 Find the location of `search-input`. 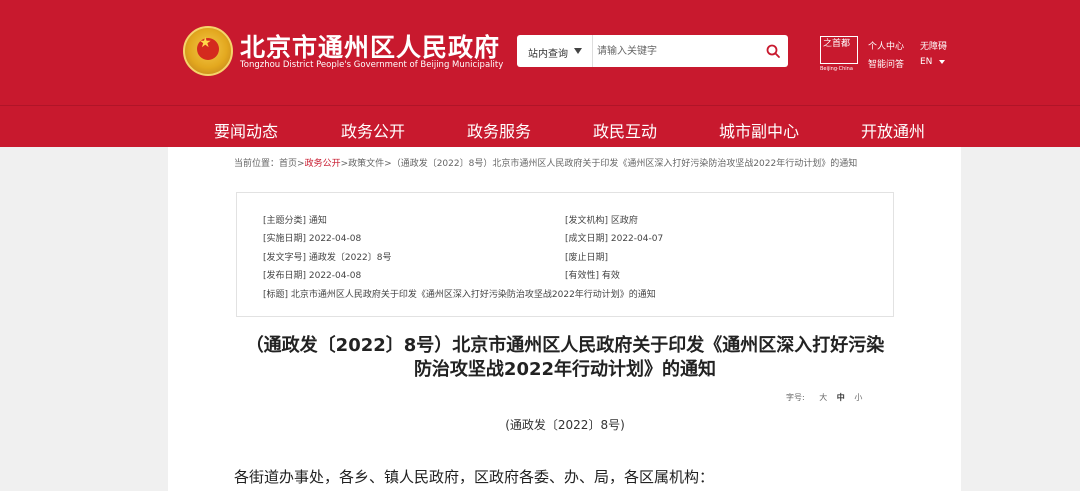

search-input is located at coordinates (677, 51).